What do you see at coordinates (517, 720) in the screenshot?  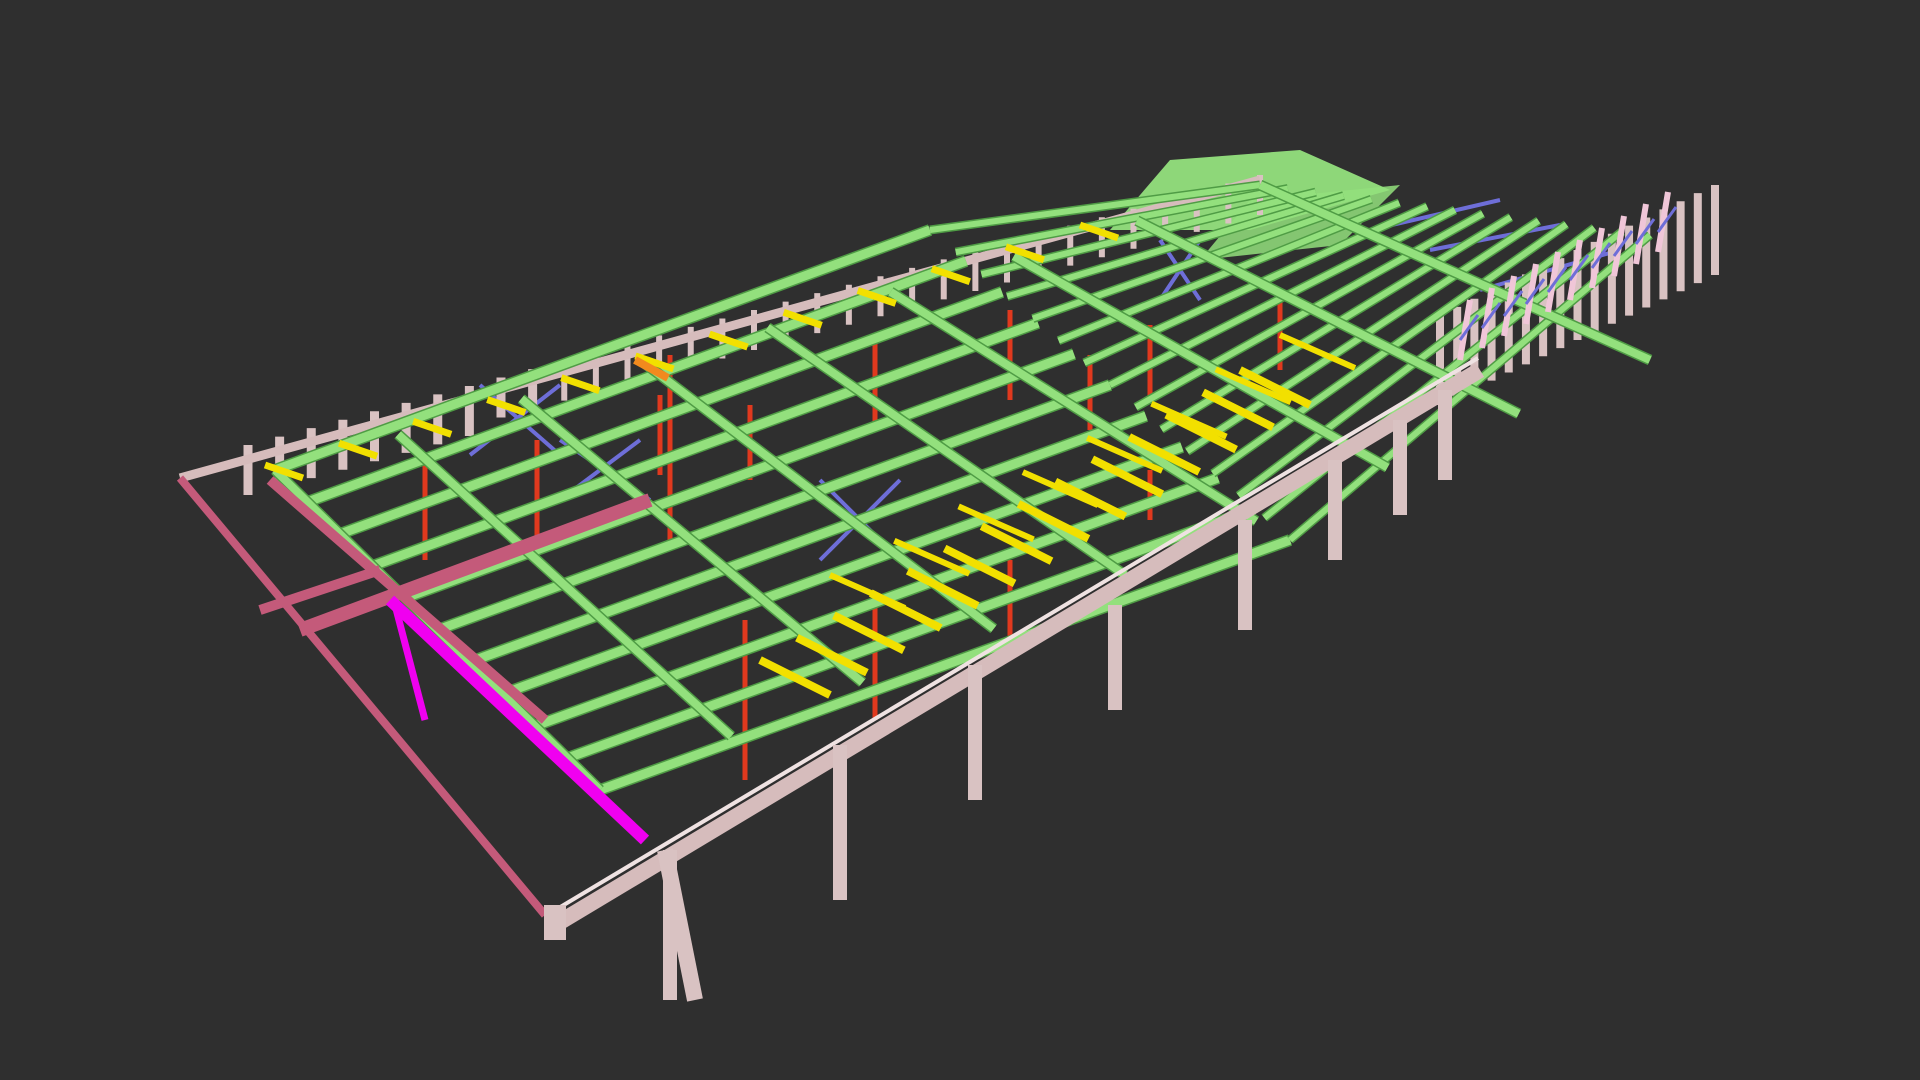 I see `highlight-beam` at bounding box center [517, 720].